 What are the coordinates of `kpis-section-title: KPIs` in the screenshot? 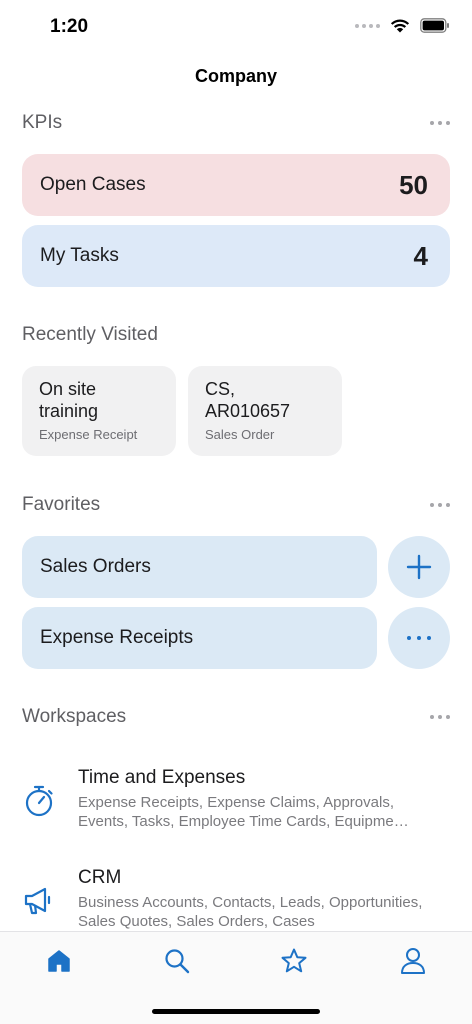 It's located at (42, 122).